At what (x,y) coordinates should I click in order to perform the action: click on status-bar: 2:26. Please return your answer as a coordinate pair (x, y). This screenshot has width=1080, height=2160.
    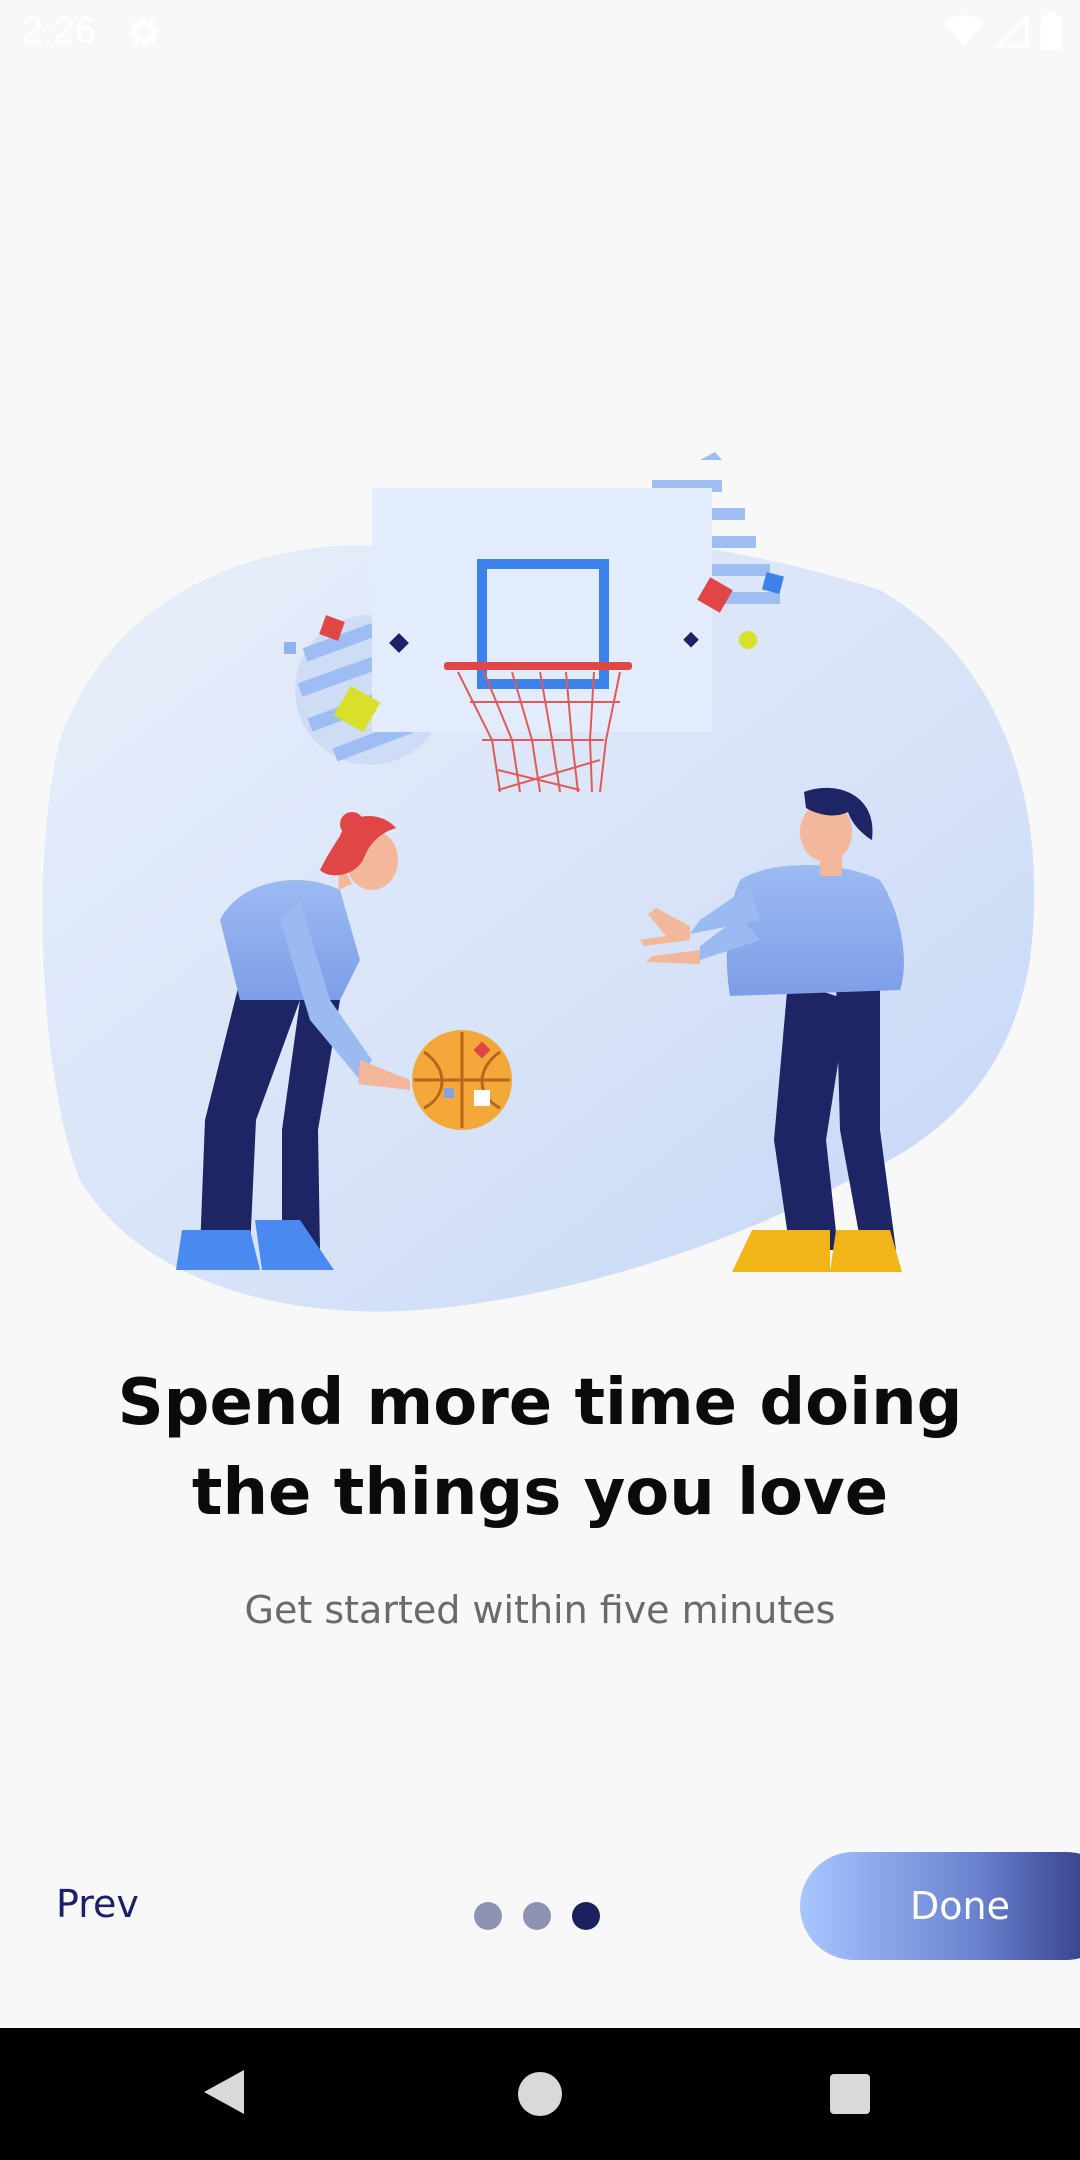
    Looking at the image, I should click on (540, 33).